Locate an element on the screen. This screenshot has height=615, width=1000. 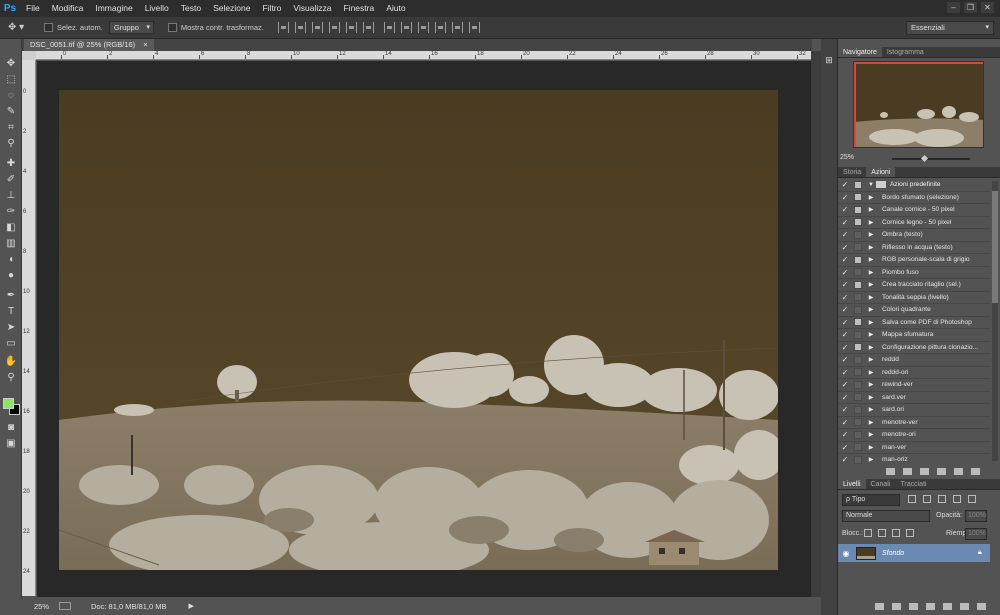
menu-modifica: Modifica is located at coordinates (68, 8).